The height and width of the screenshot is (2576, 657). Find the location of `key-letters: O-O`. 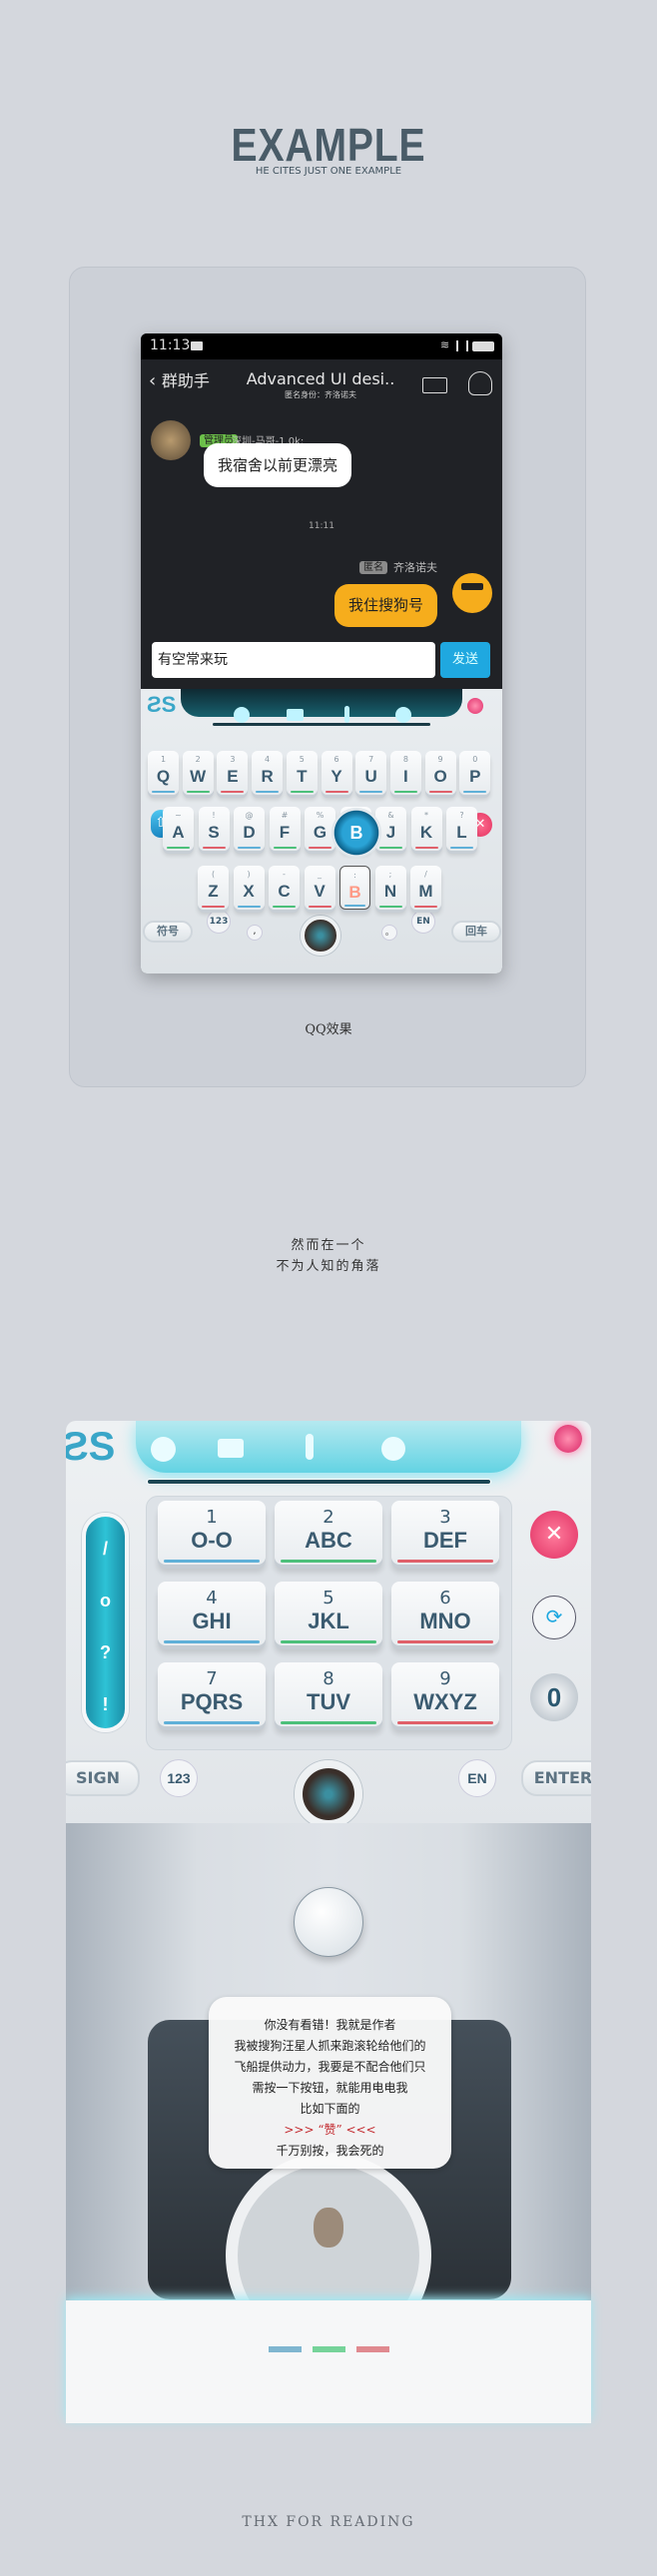

key-letters: O-O is located at coordinates (212, 1541).